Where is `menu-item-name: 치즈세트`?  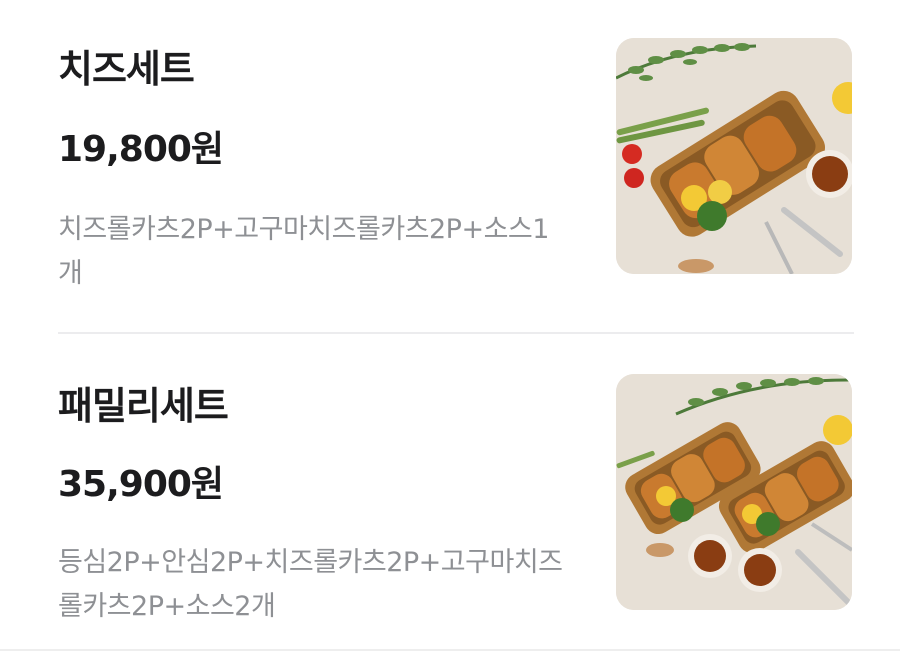 menu-item-name: 치즈세트 is located at coordinates (126, 69).